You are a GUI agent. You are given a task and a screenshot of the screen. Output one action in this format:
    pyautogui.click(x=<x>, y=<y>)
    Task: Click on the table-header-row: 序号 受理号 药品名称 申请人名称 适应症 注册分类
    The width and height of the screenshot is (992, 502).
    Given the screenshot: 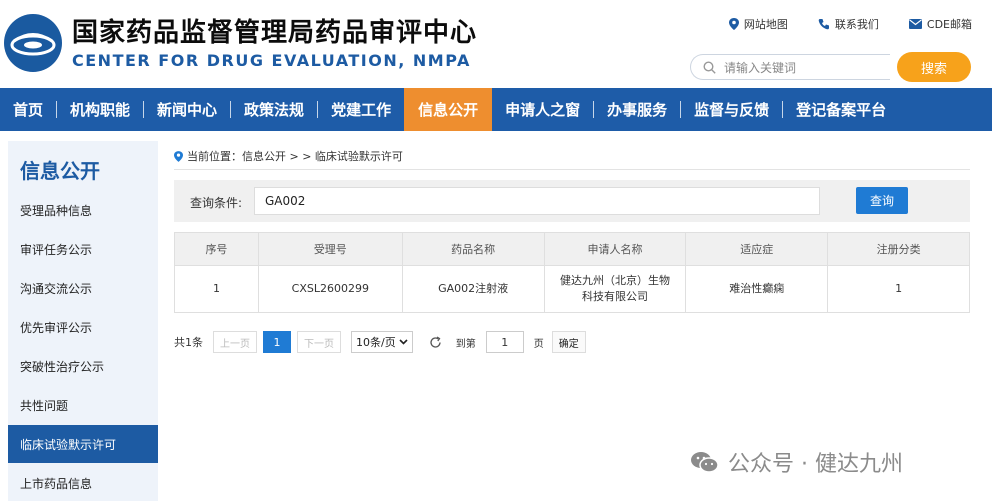 What is the action you would take?
    pyautogui.click(x=572, y=249)
    